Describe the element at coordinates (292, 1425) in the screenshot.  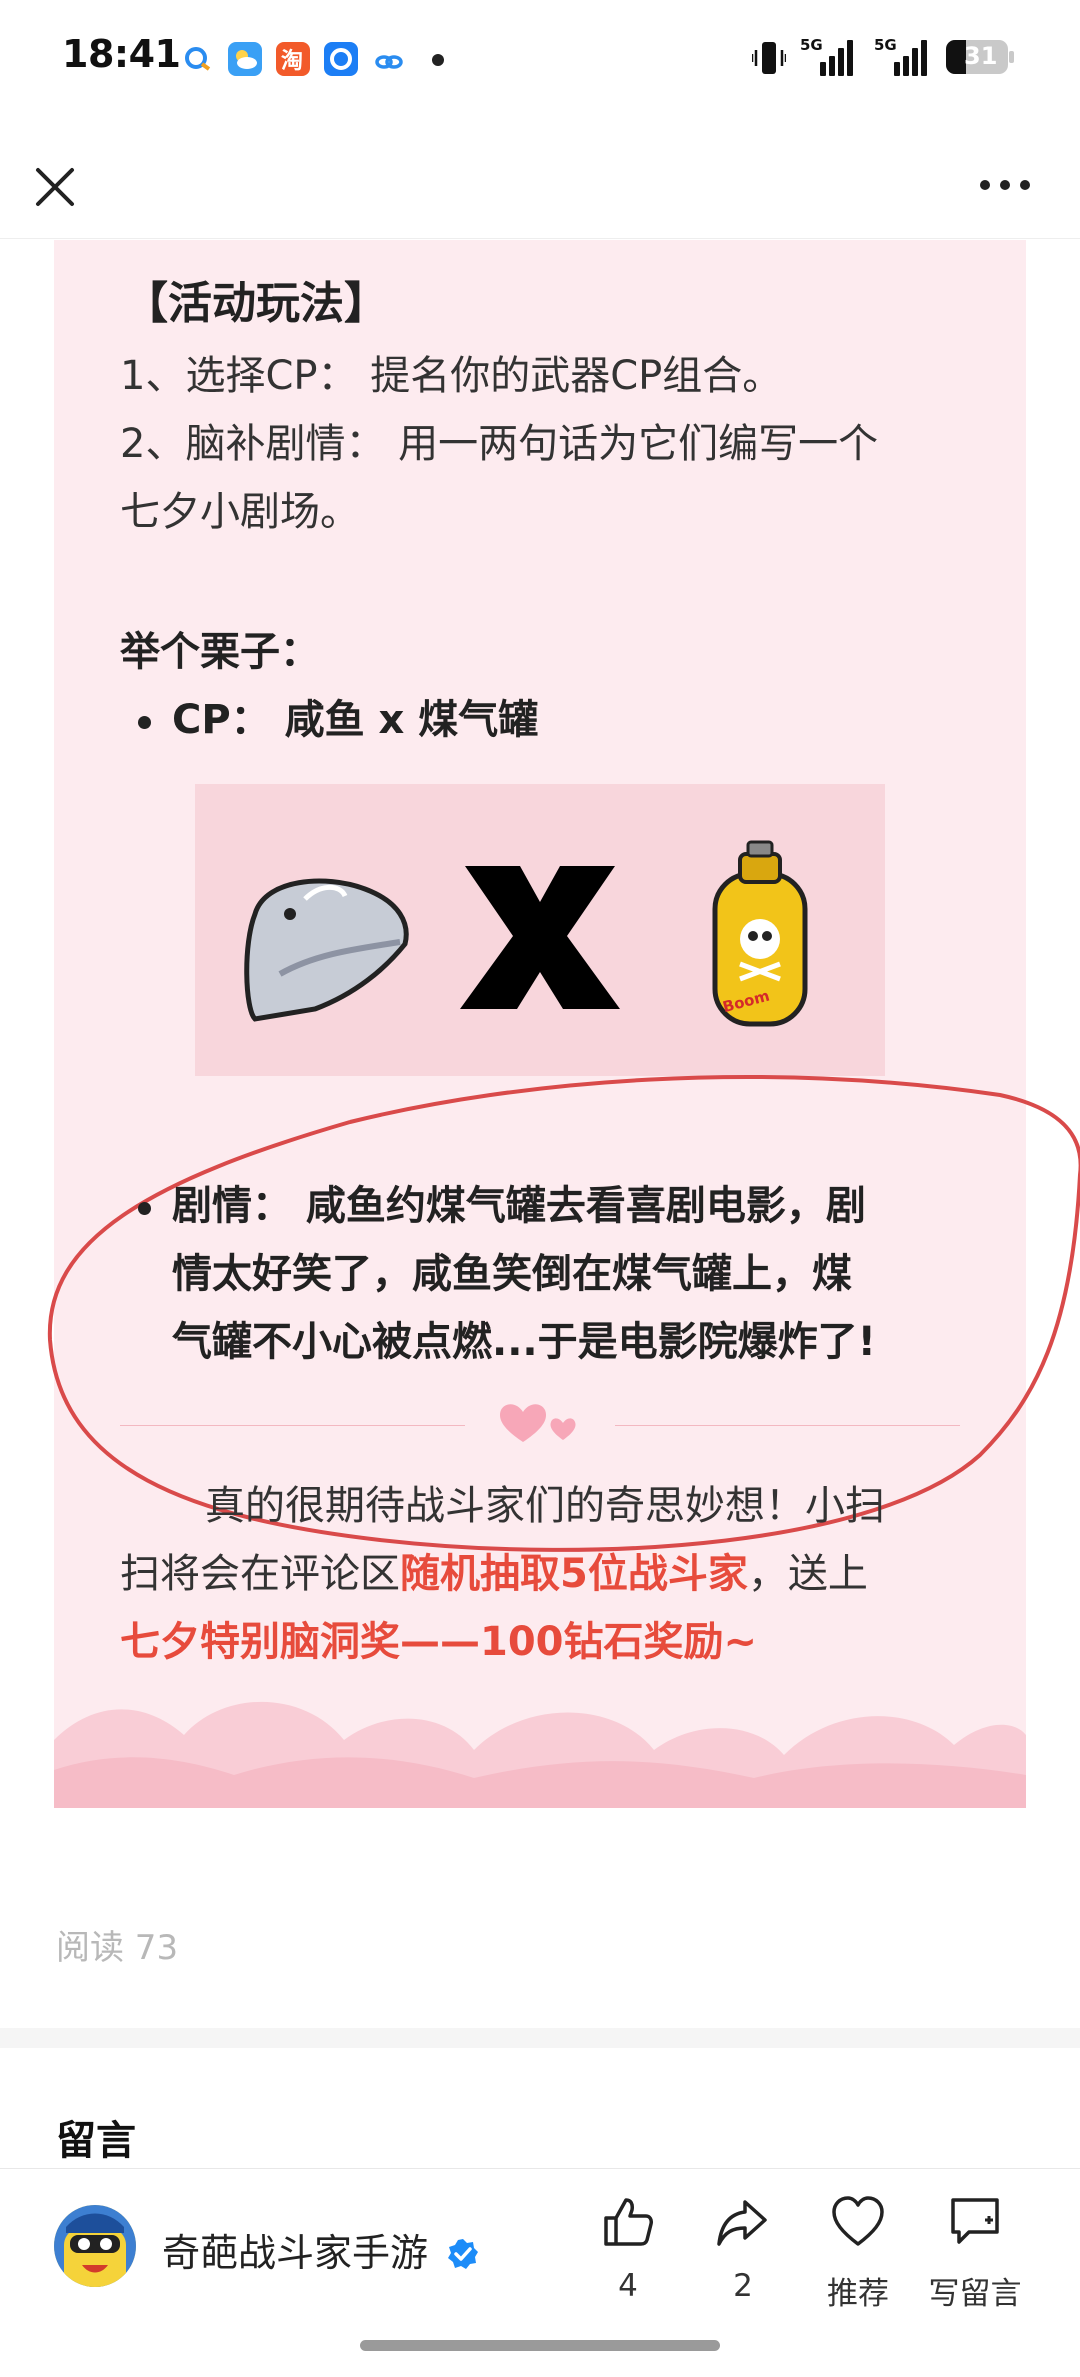
I see `divider-left` at that location.